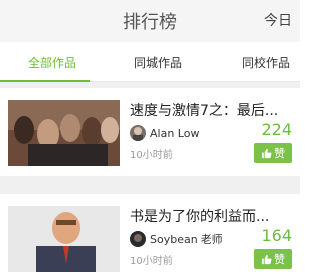 This screenshot has height=280, width=320. I want to click on author-role: 老师, so click(211, 239).